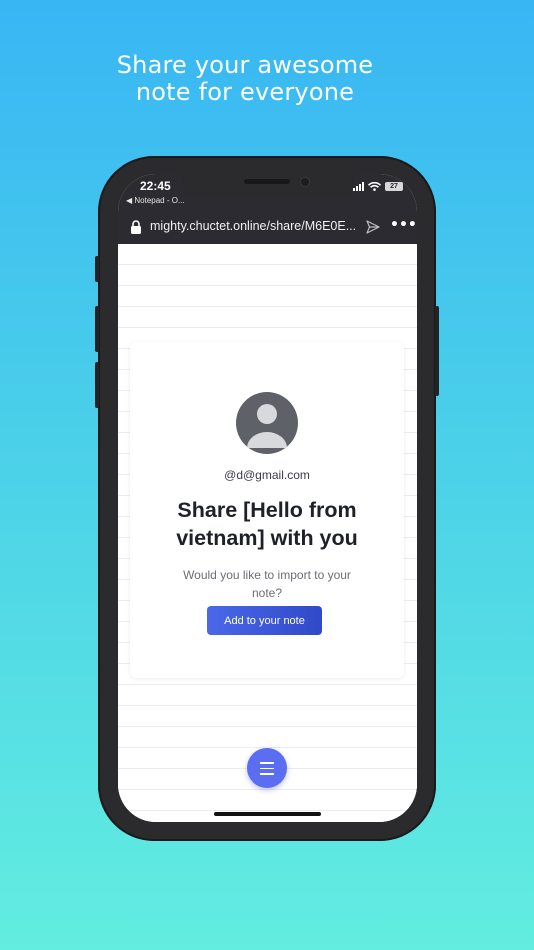 This screenshot has width=534, height=950. Describe the element at coordinates (267, 814) in the screenshot. I see `home-indicator` at that location.